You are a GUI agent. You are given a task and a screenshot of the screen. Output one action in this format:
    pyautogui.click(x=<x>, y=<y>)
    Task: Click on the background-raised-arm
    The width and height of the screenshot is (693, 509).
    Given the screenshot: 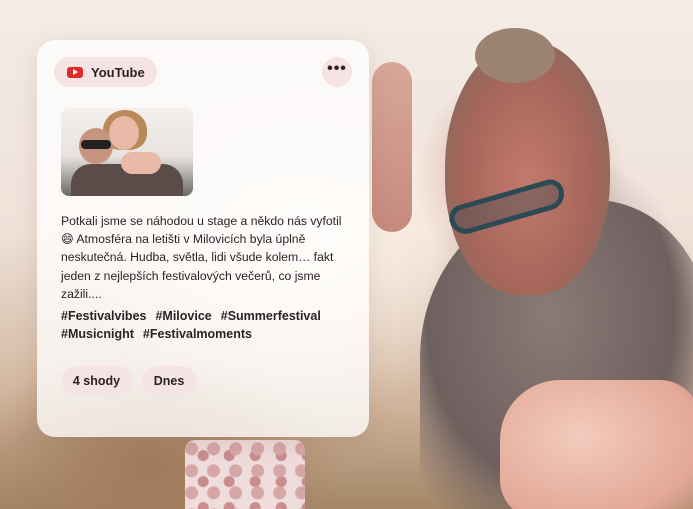 What is the action you would take?
    pyautogui.click(x=392, y=147)
    